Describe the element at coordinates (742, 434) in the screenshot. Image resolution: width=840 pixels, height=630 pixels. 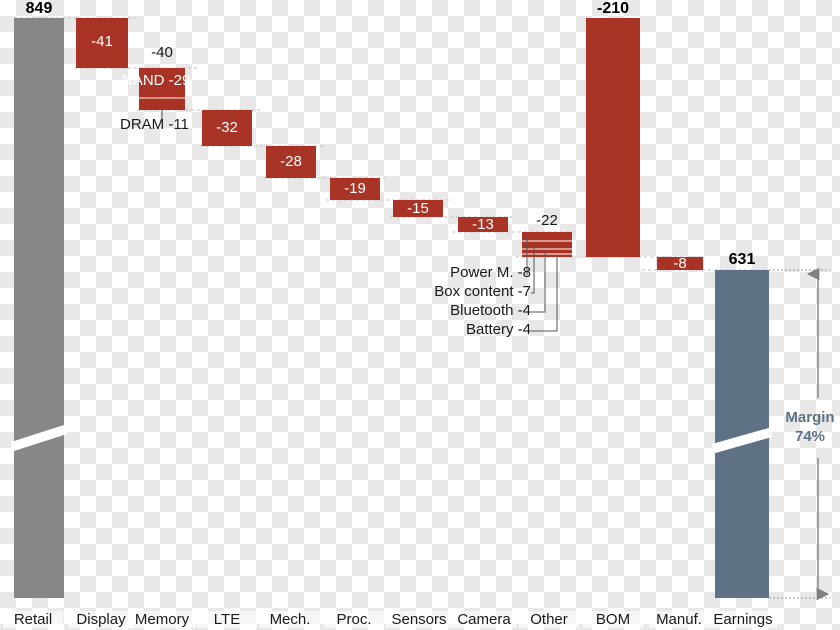
I see `bar-earnings` at that location.